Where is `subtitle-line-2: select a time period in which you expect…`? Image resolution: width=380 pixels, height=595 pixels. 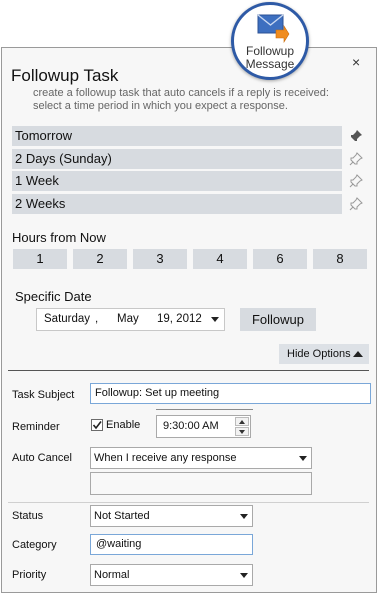
subtitle-line-2: select a time period in which you expect… is located at coordinates (160, 106).